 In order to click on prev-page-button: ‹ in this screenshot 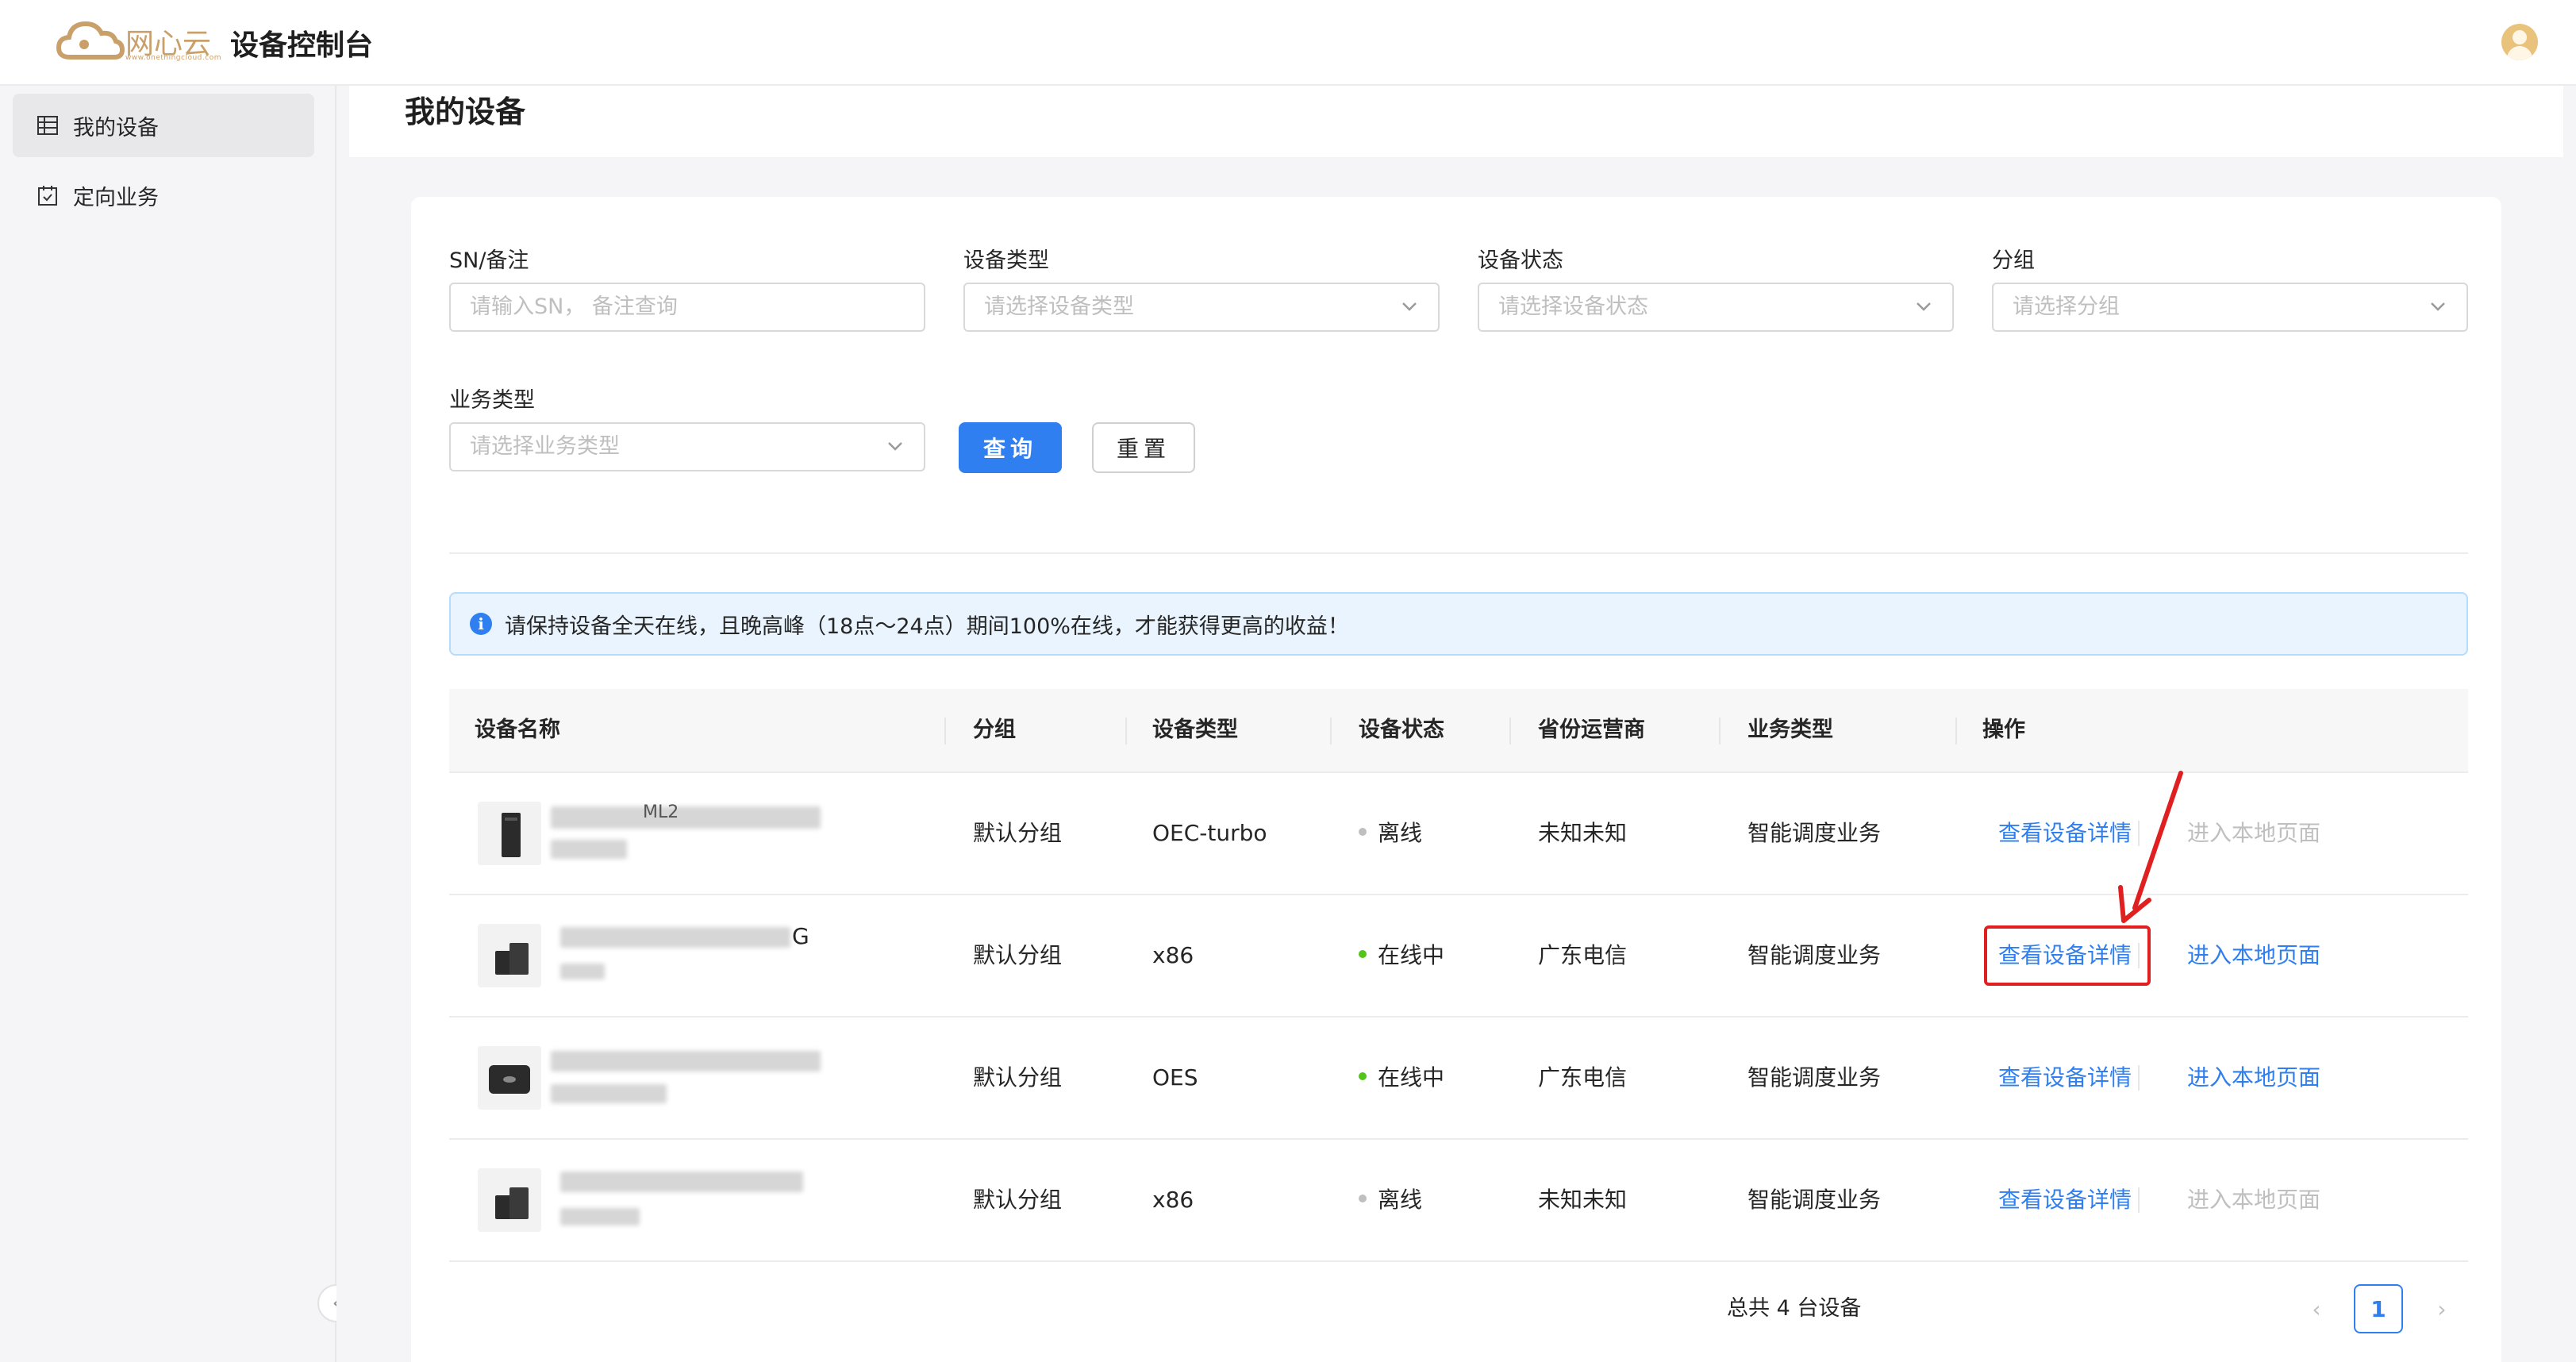, I will do `click(2316, 1309)`.